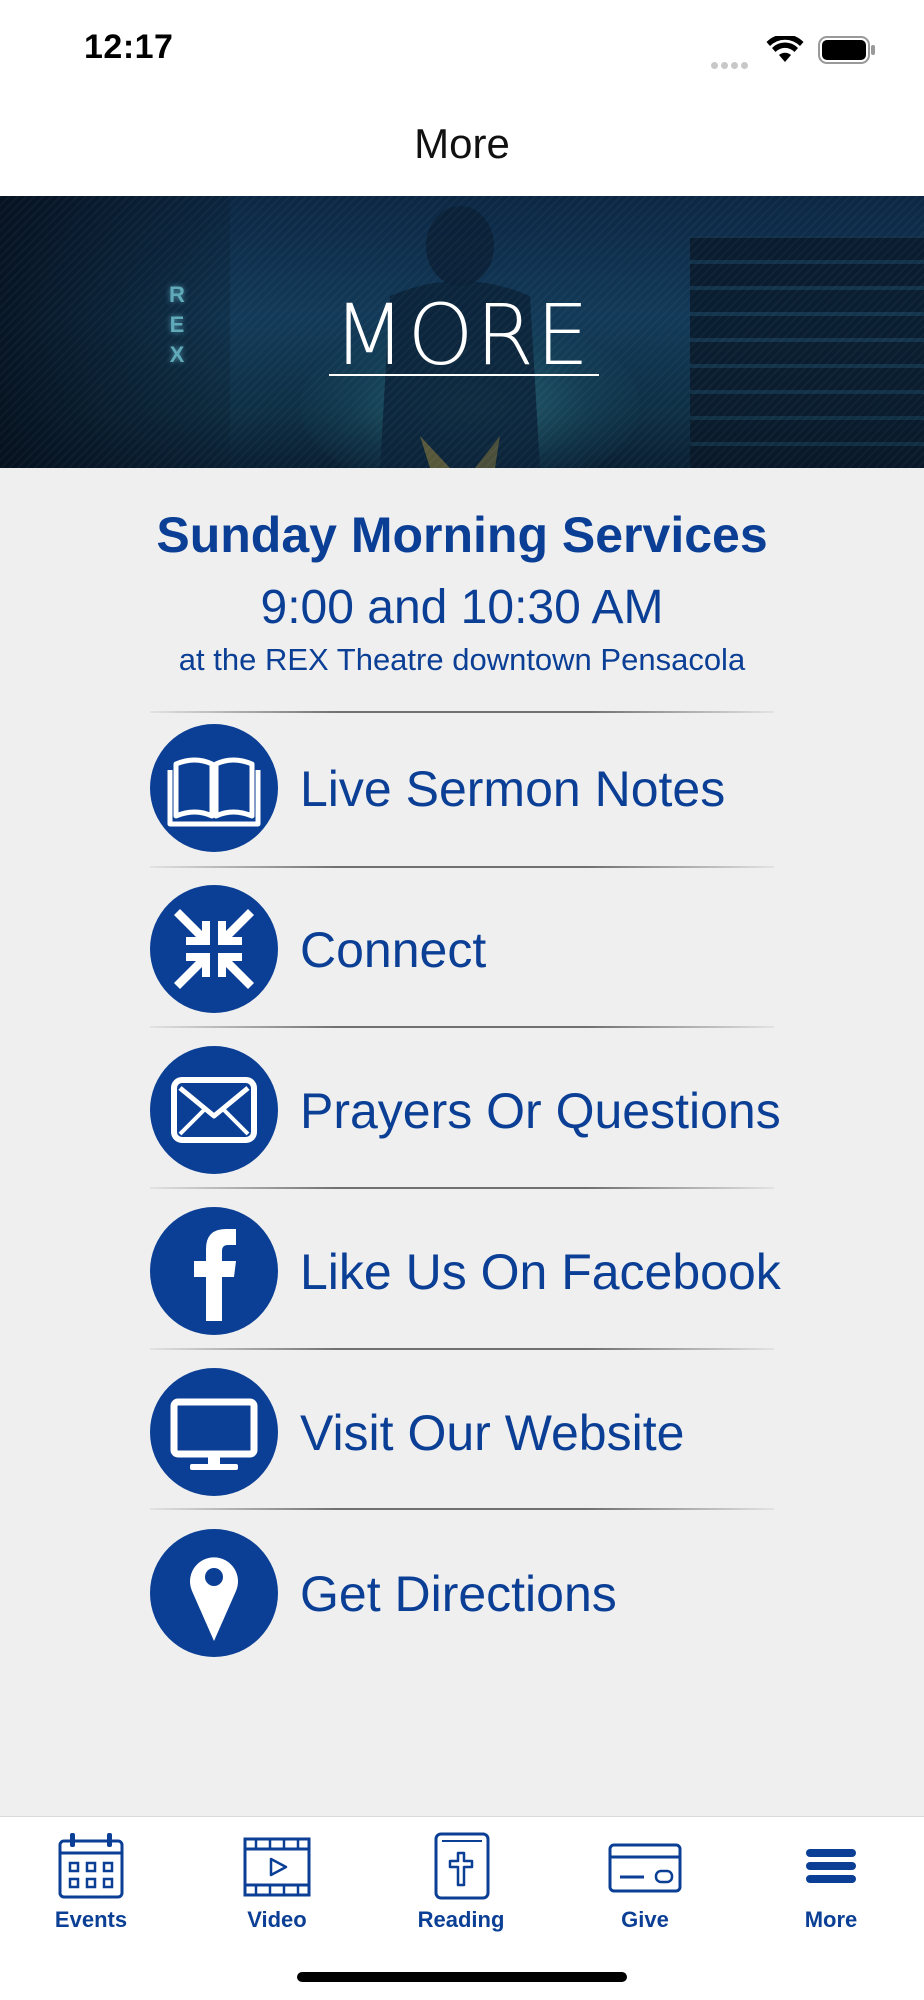  I want to click on video-icon, so click(277, 1867).